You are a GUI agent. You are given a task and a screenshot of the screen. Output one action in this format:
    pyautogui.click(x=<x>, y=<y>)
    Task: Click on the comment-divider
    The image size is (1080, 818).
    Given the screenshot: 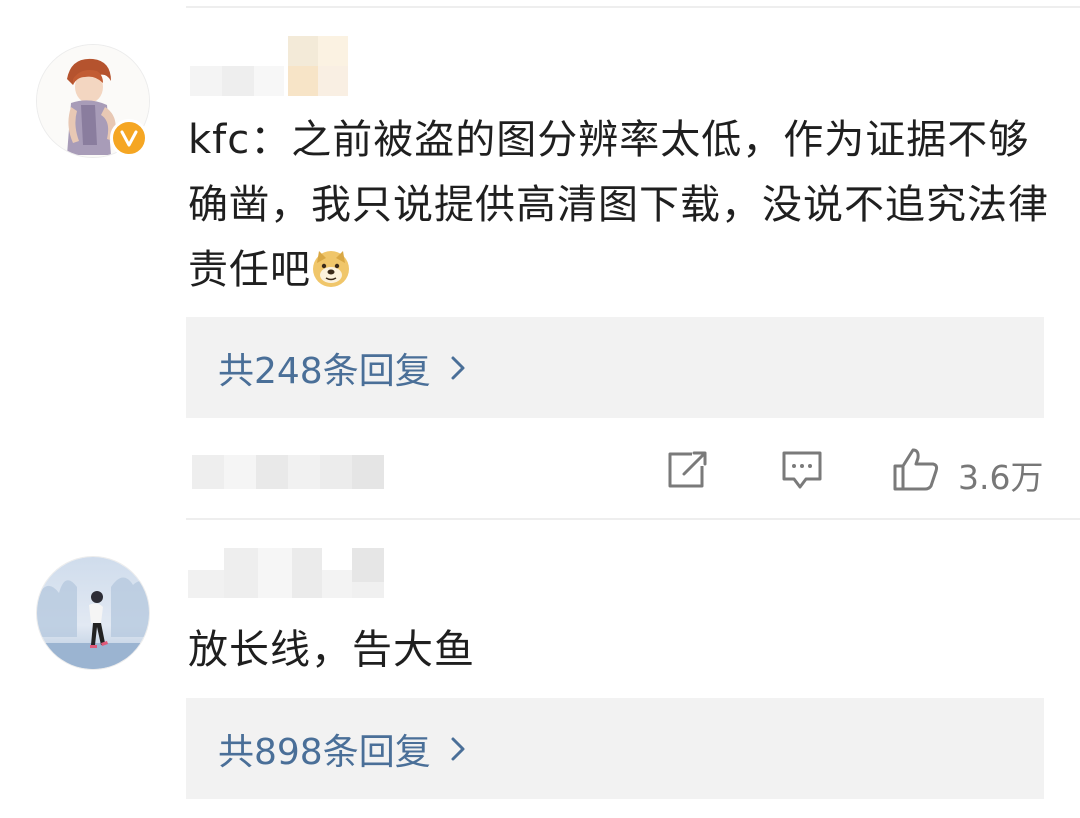 What is the action you would take?
    pyautogui.click(x=633, y=519)
    